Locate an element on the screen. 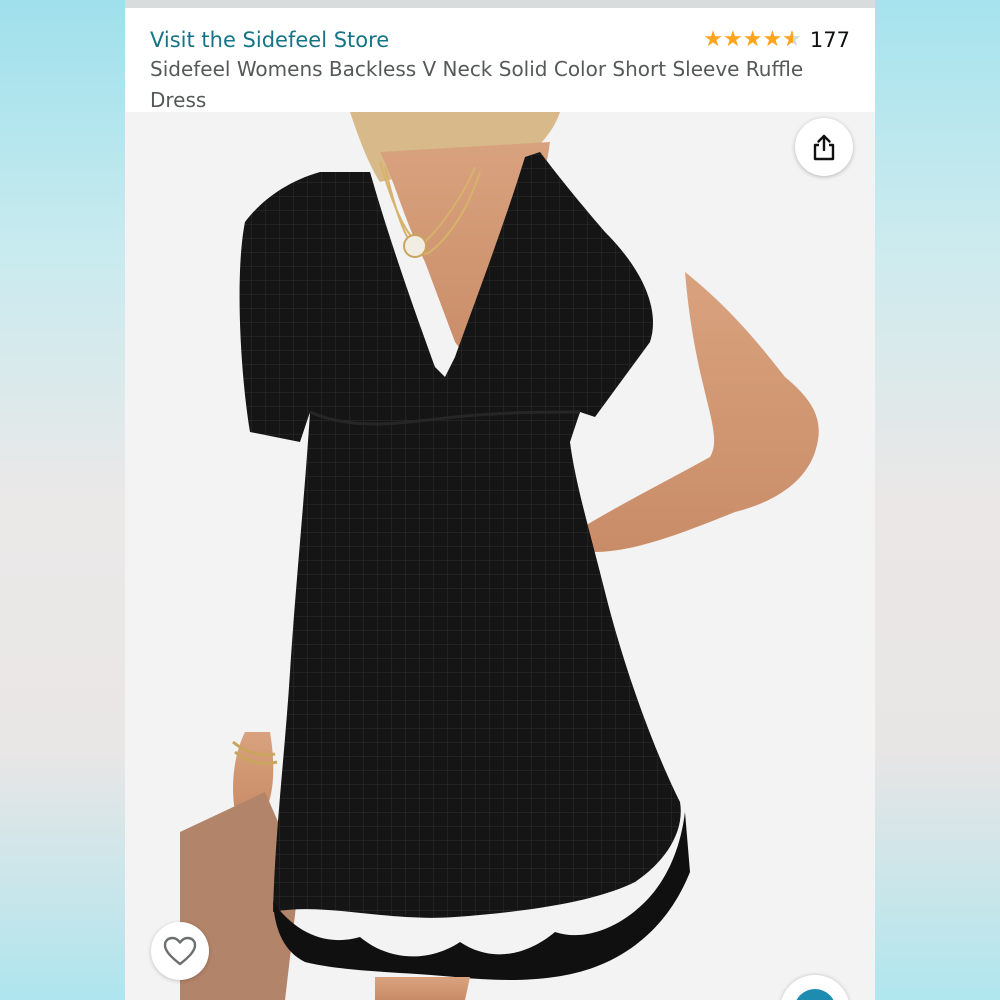  rating-summary: ★ ★ ★ ★ ★ ★ 177 is located at coordinates (776, 40).